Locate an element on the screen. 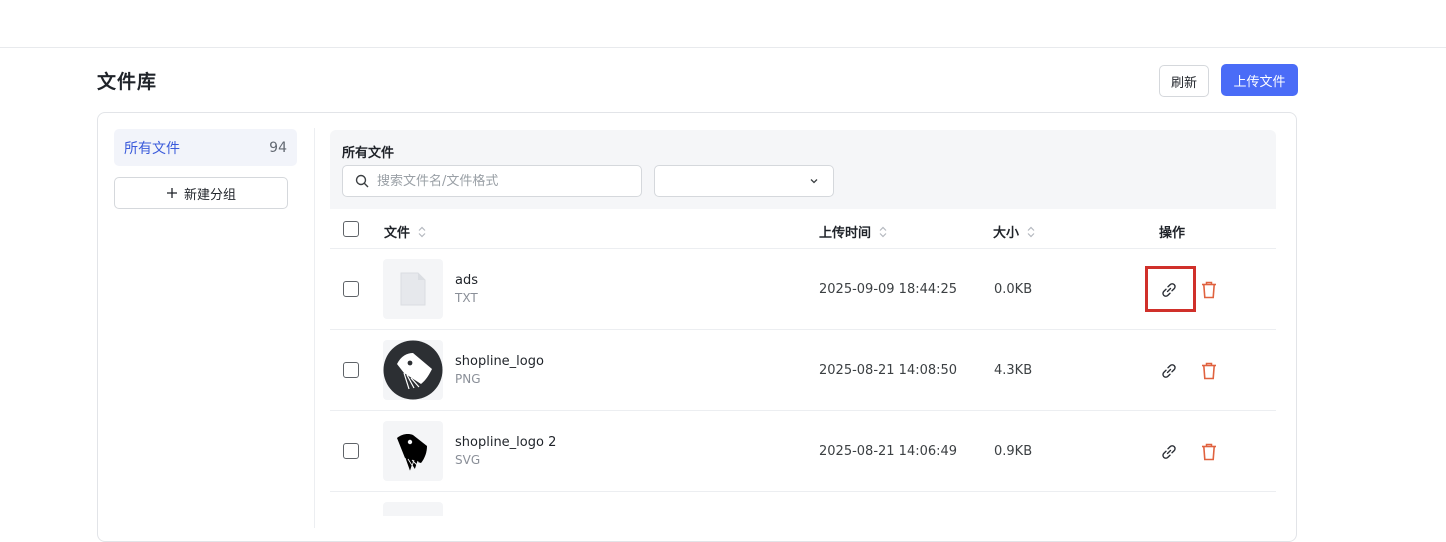 The height and width of the screenshot is (542, 1446). upload-file-button: 上传文件 is located at coordinates (1259, 80).